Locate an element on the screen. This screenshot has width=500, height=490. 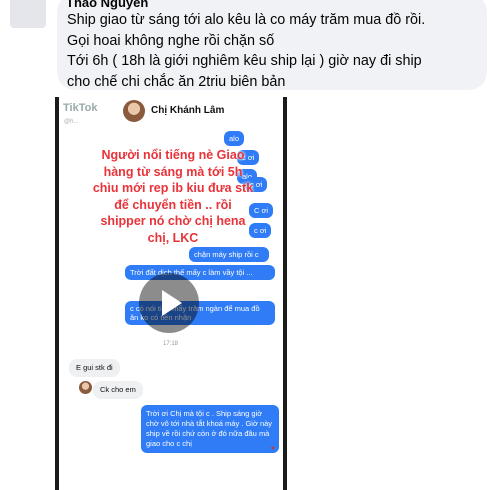
comment-line: cho chế chi chắc ăn 2triu biên bản is located at coordinates (176, 81).